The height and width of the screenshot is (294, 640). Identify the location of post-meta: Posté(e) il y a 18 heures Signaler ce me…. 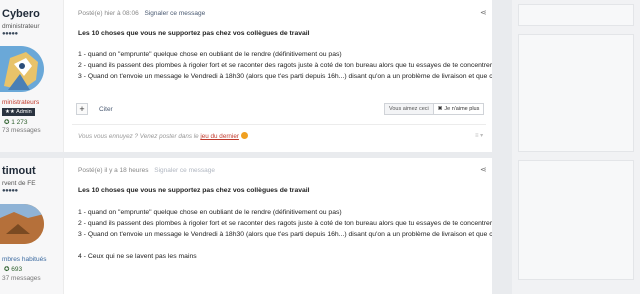
(146, 170).